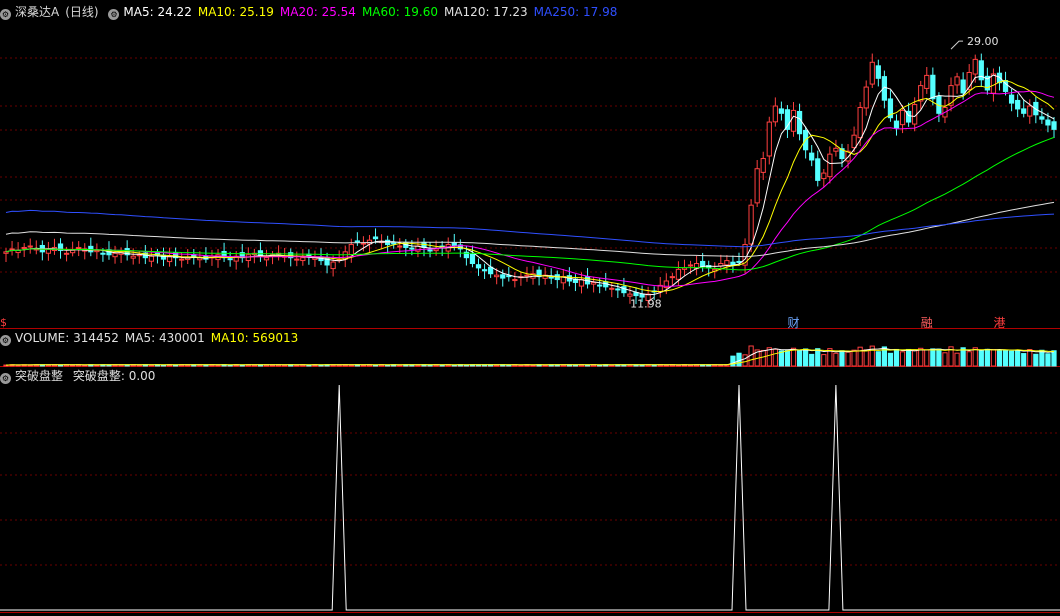  What do you see at coordinates (399, 12) in the screenshot?
I see `ma-label-3: MA60: 19.60` at bounding box center [399, 12].